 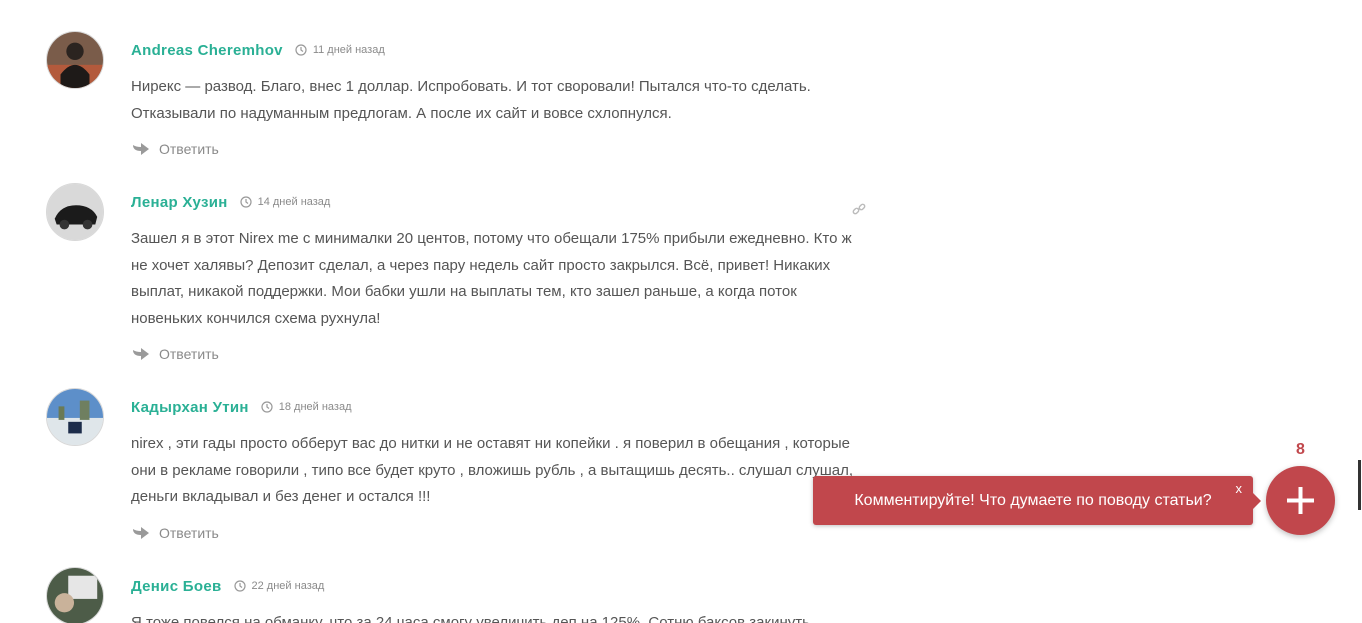 What do you see at coordinates (207, 50) in the screenshot?
I see `comment-author: Andreas Cheremhov` at bounding box center [207, 50].